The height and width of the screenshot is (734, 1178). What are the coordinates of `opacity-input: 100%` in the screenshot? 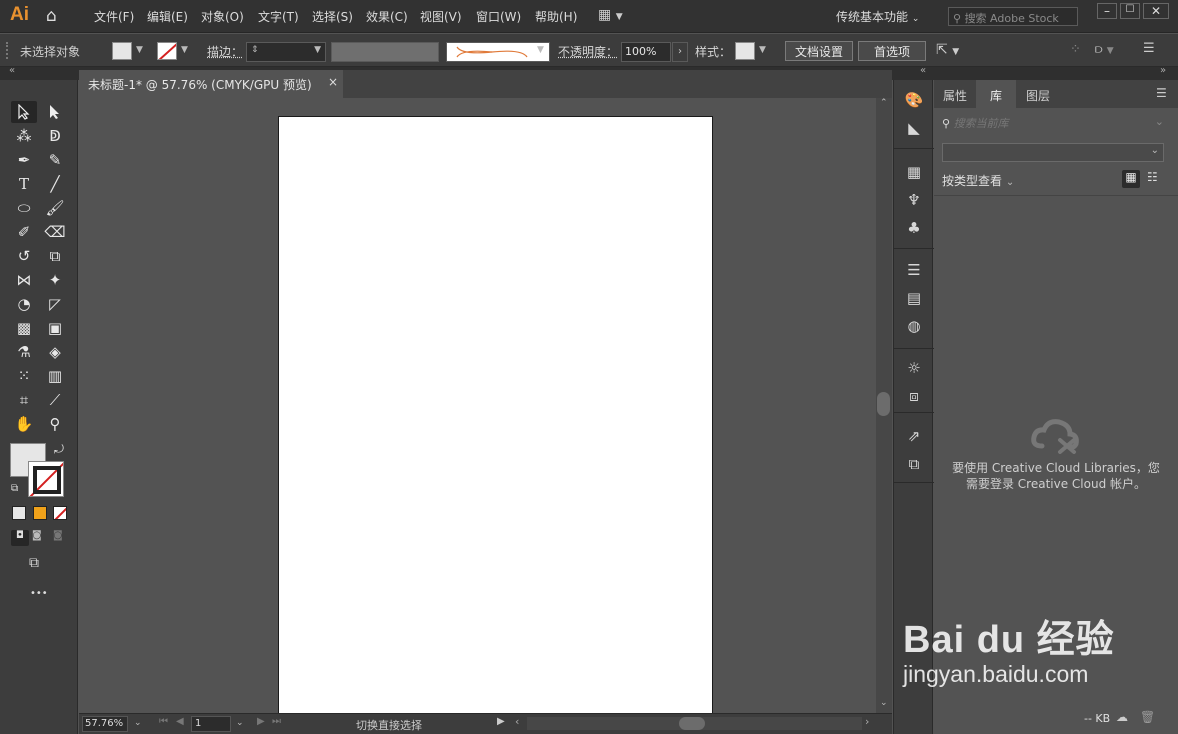 It's located at (646, 52).